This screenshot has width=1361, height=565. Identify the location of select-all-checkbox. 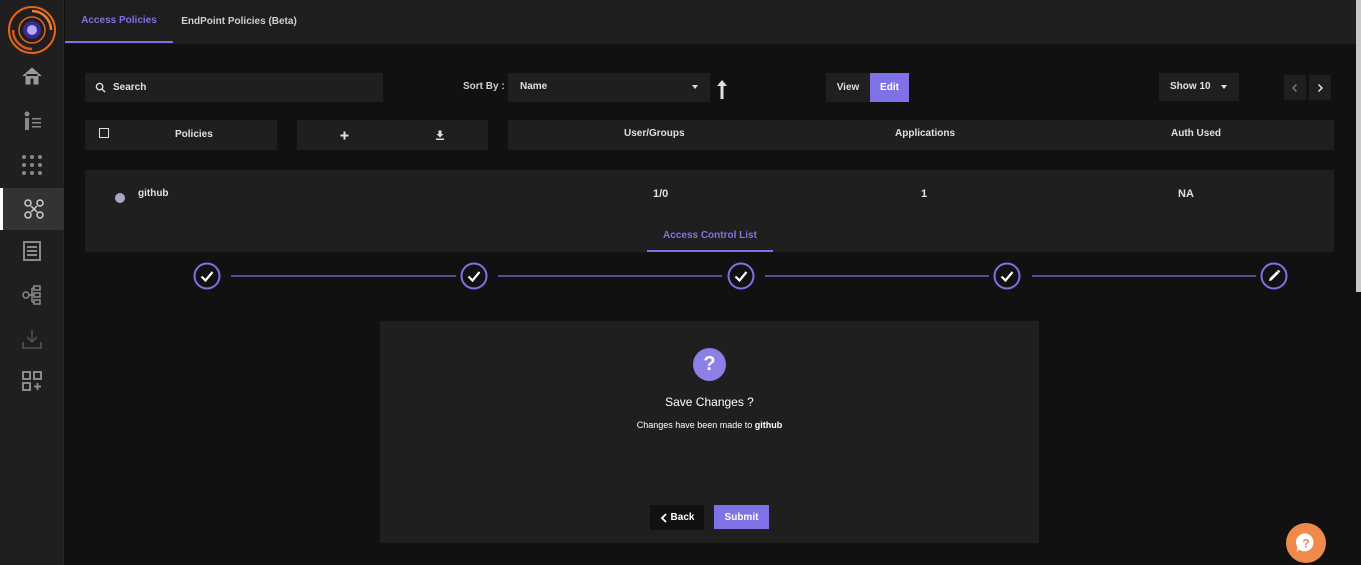
(104, 133).